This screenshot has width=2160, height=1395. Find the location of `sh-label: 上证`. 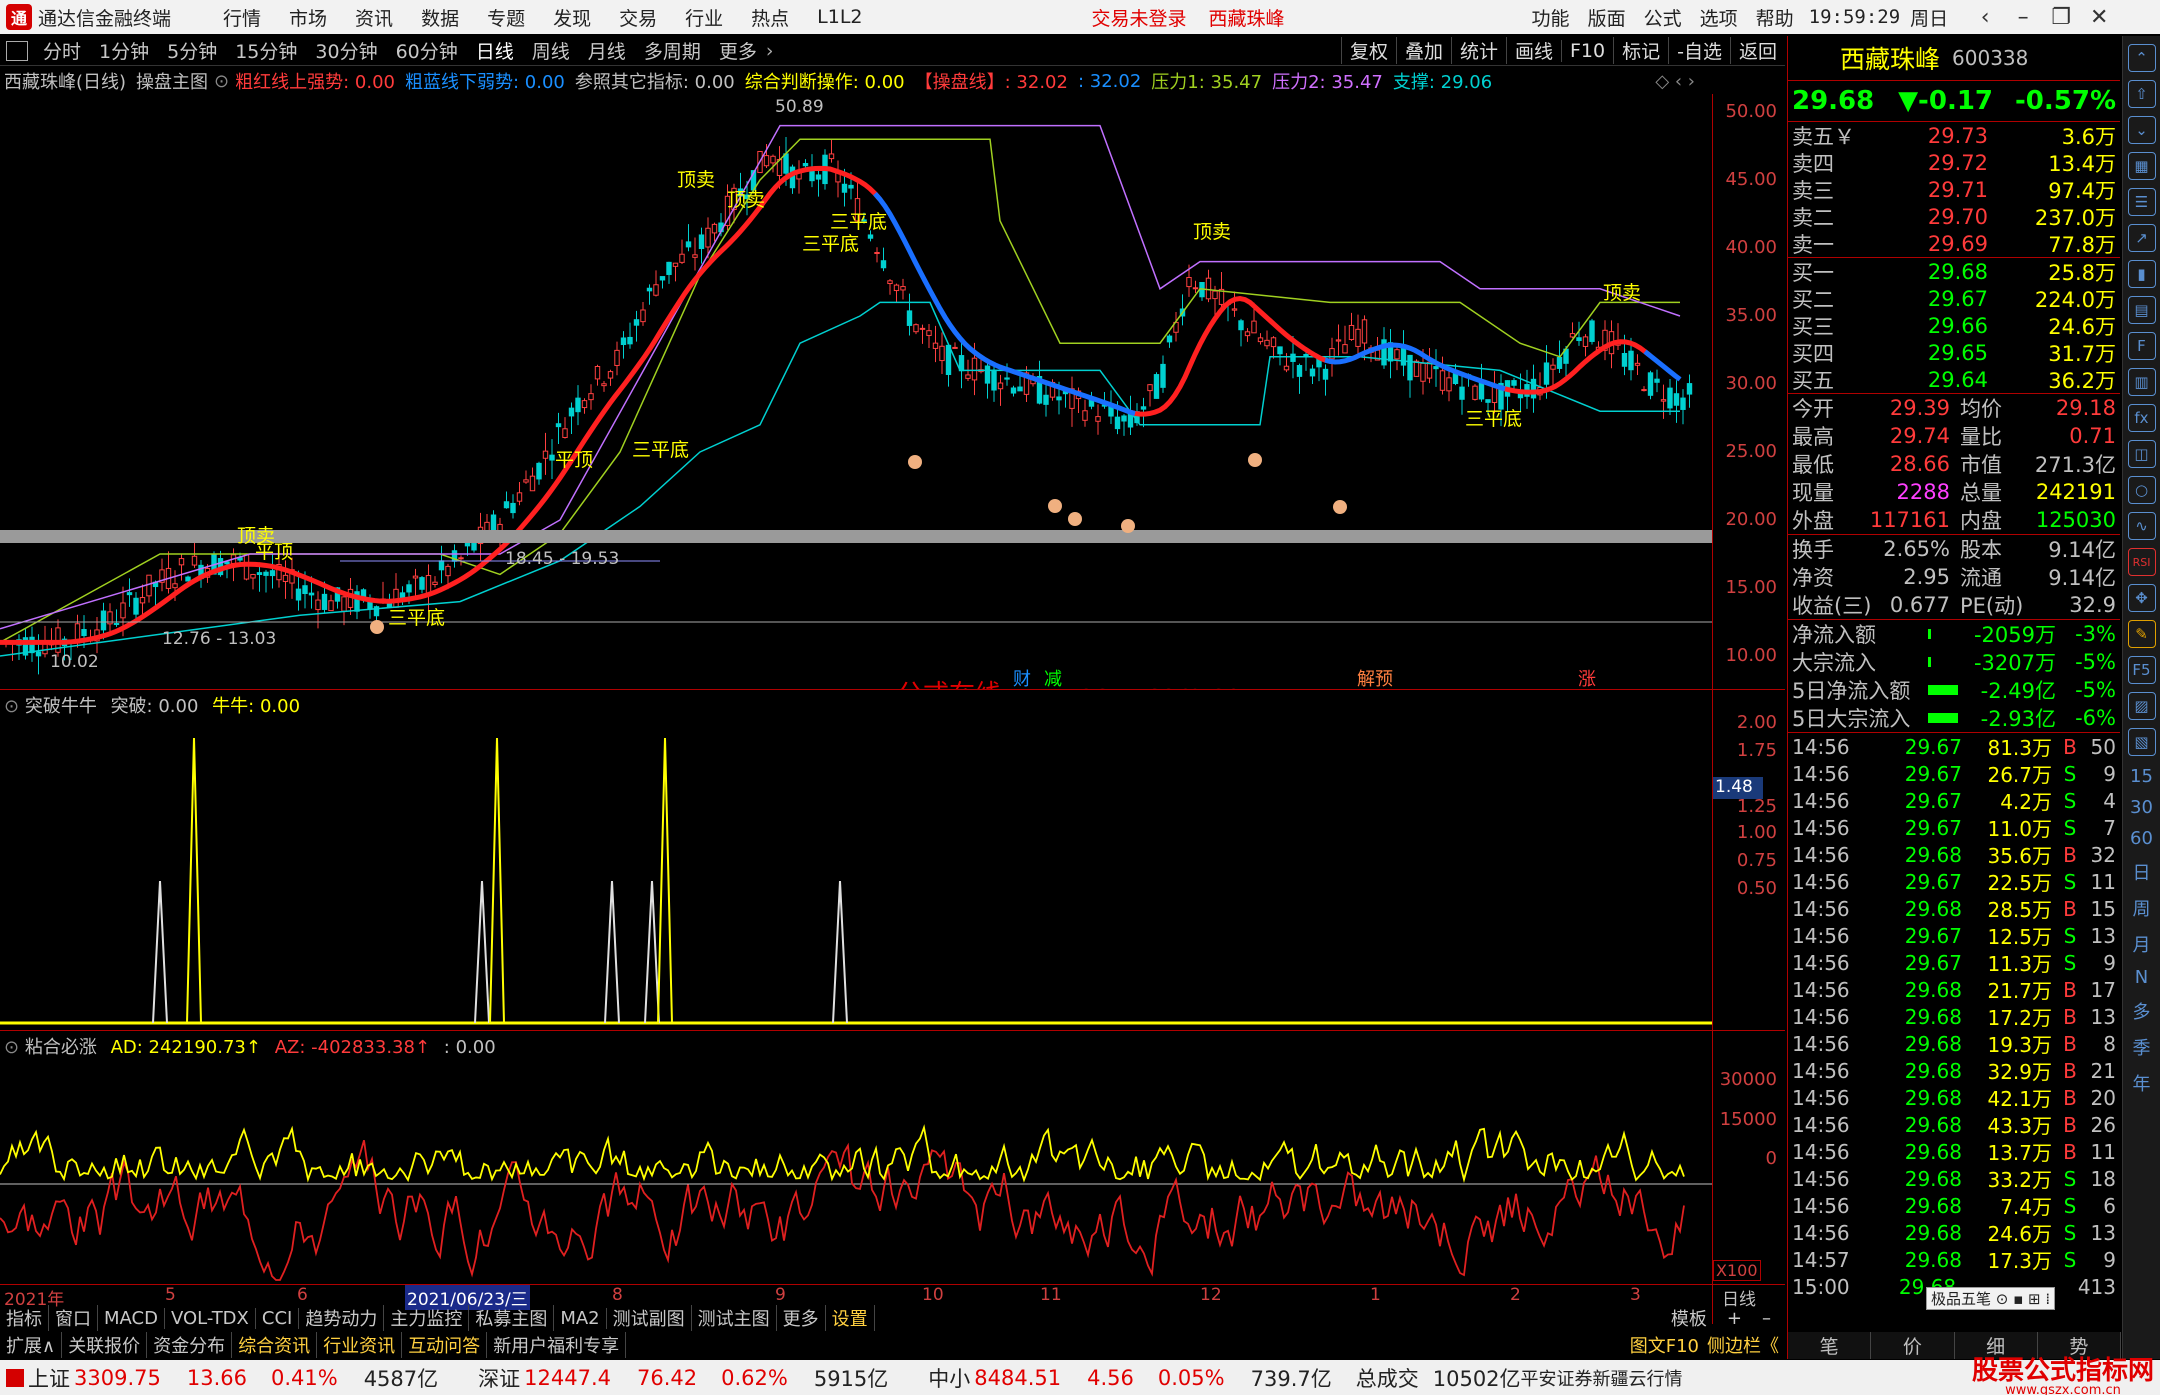

sh-label: 上证 is located at coordinates (49, 1378).